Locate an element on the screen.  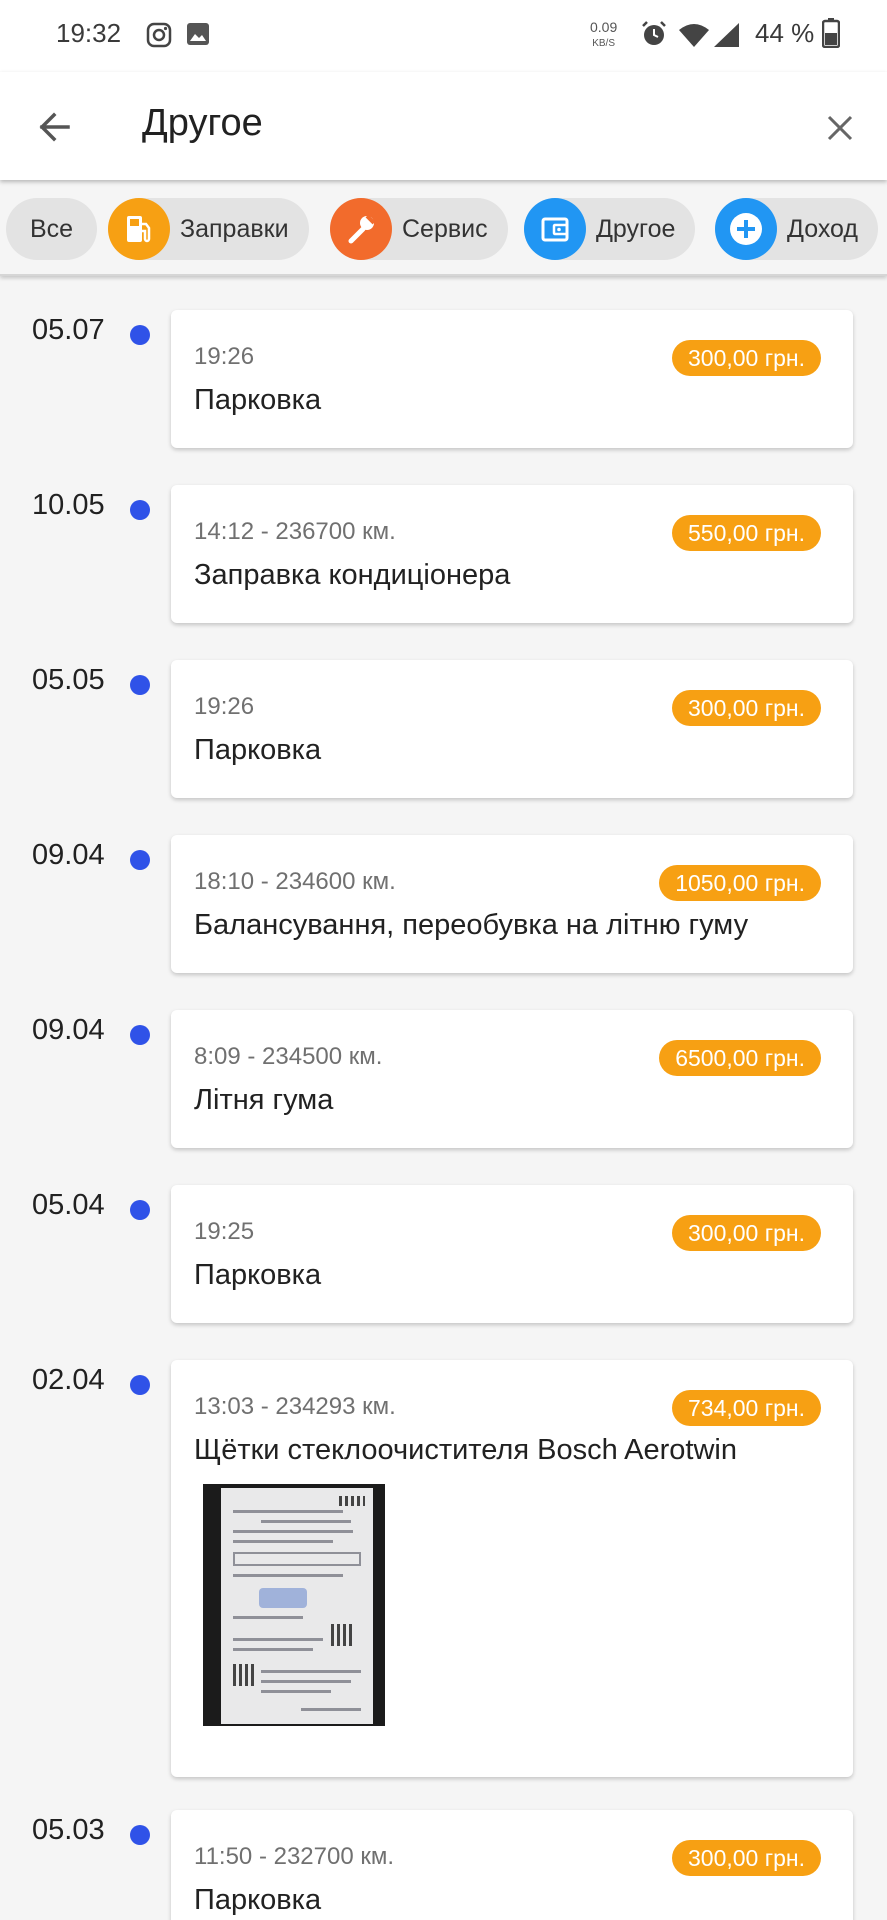
stamp-graphic is located at coordinates (283, 1598).